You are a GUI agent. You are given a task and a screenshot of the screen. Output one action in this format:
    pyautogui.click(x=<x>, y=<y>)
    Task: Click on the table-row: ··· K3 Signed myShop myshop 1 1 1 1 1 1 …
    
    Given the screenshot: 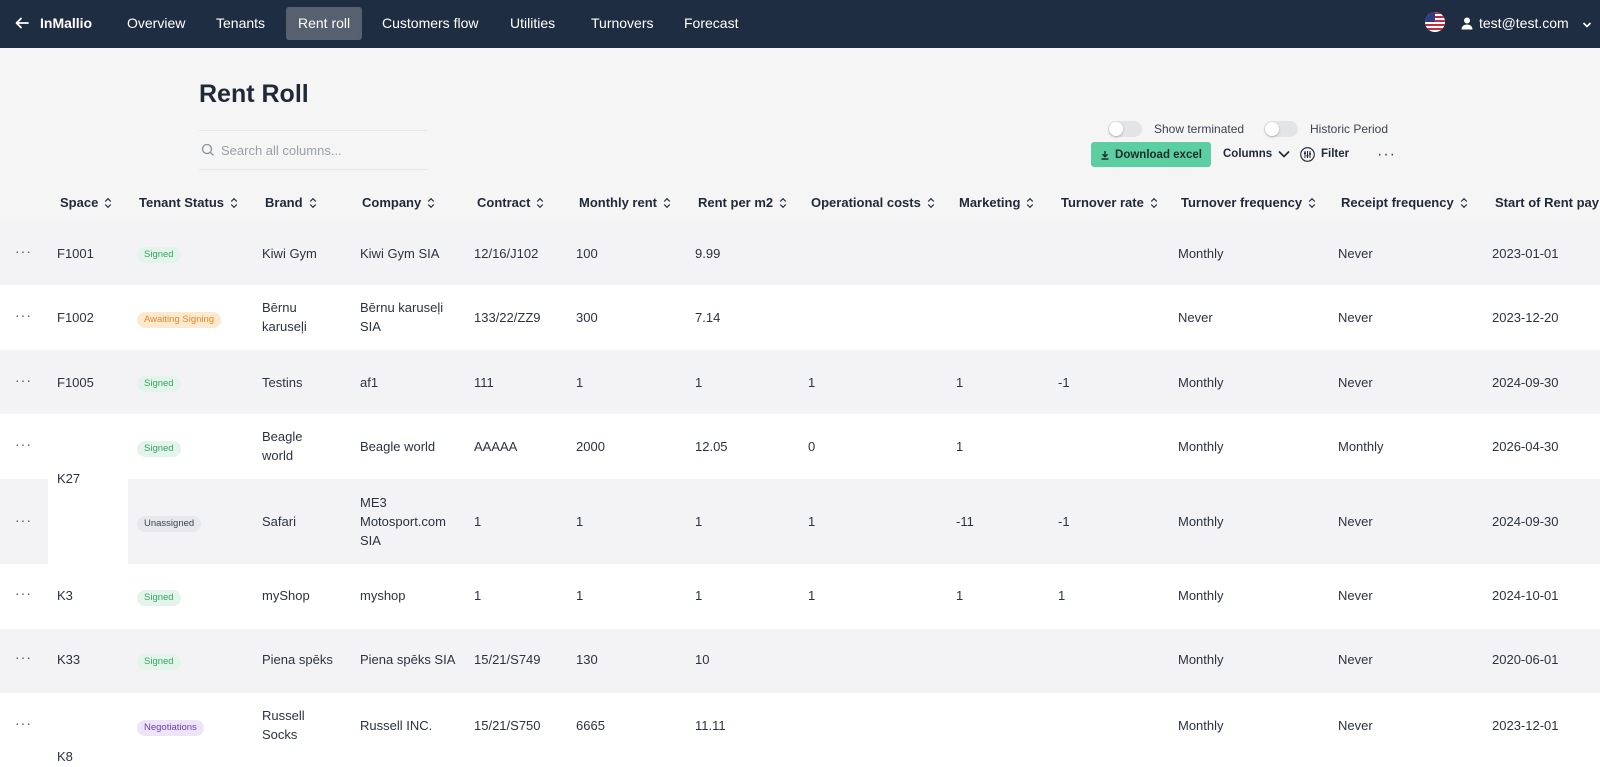 What is the action you would take?
    pyautogui.click(x=800, y=596)
    